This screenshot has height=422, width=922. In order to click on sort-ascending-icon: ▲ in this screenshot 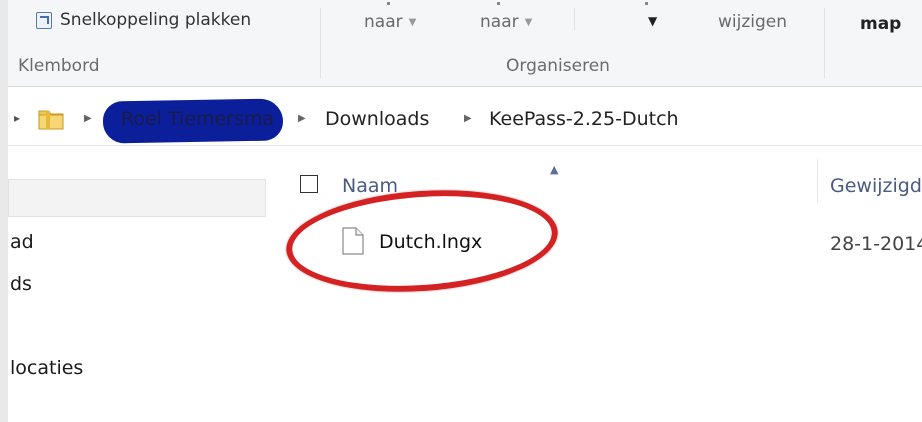, I will do `click(554, 169)`.